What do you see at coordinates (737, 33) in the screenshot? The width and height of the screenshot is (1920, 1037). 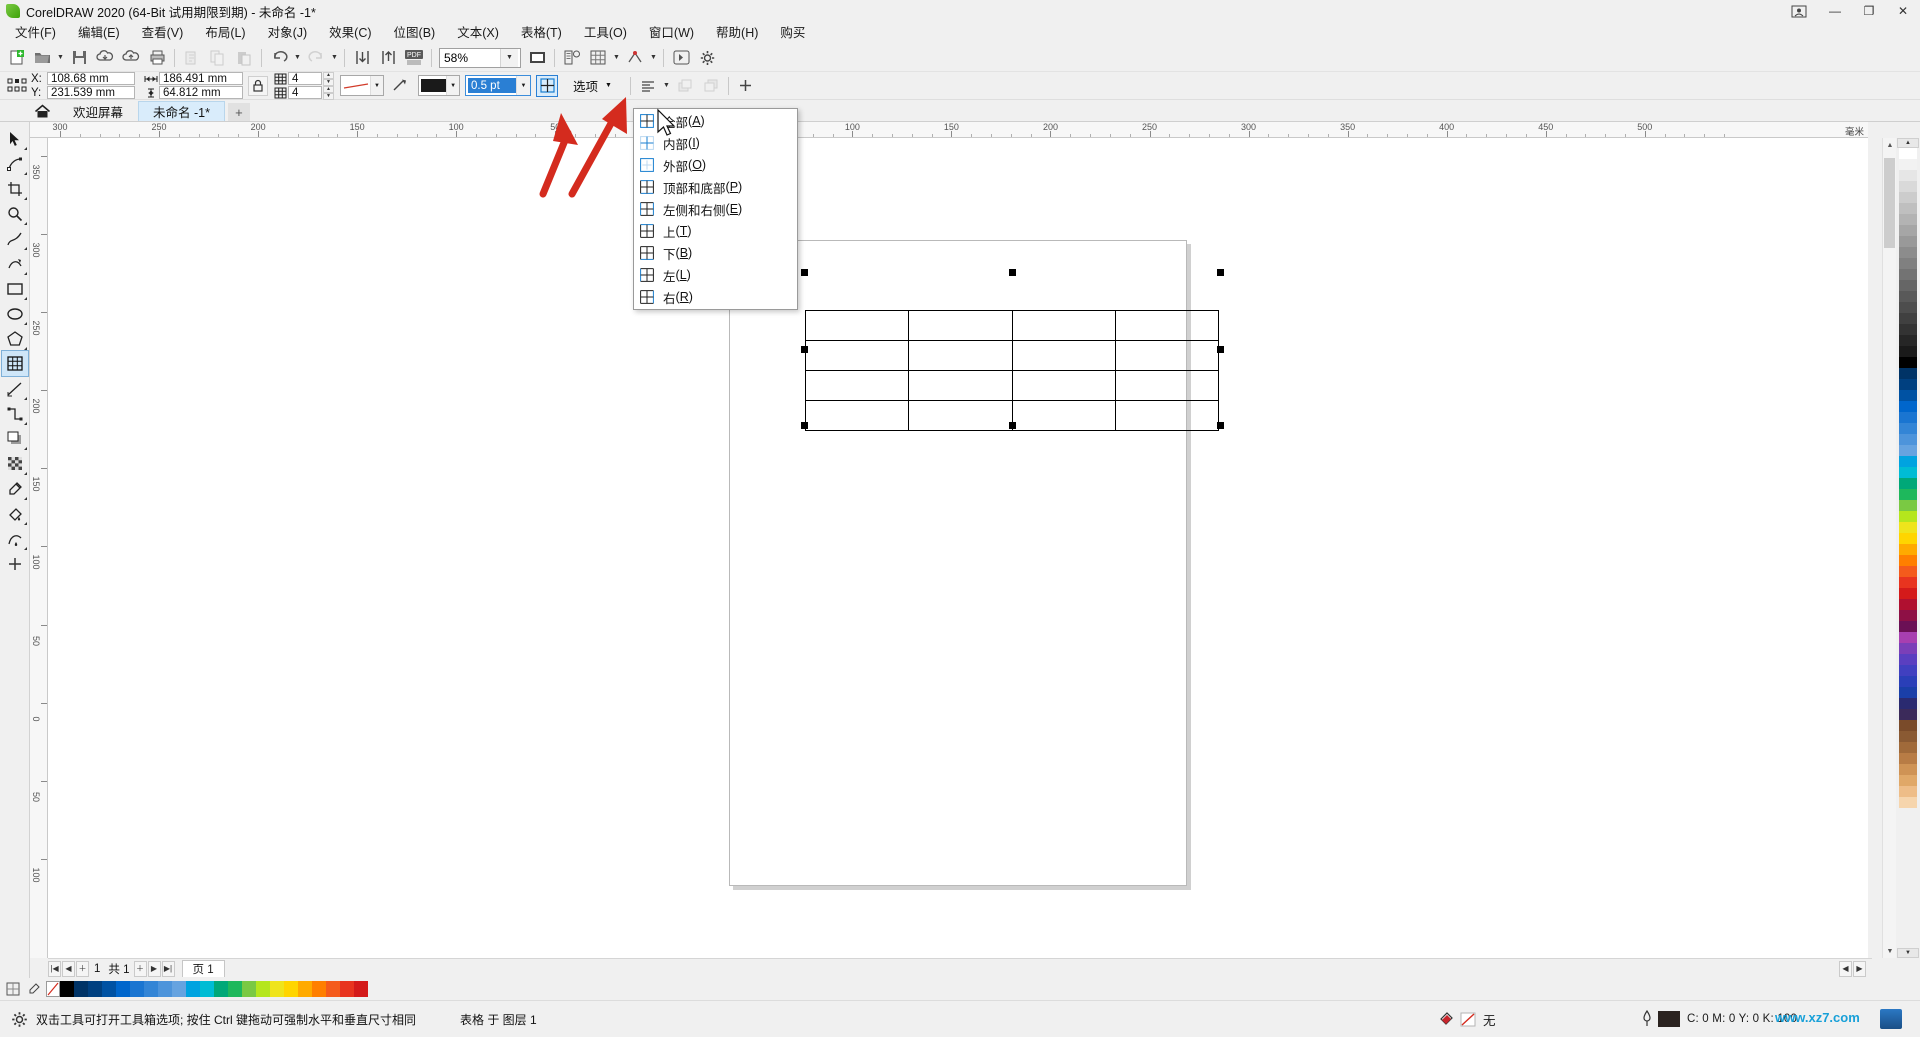 I see `menu-help: 帮助(H)` at bounding box center [737, 33].